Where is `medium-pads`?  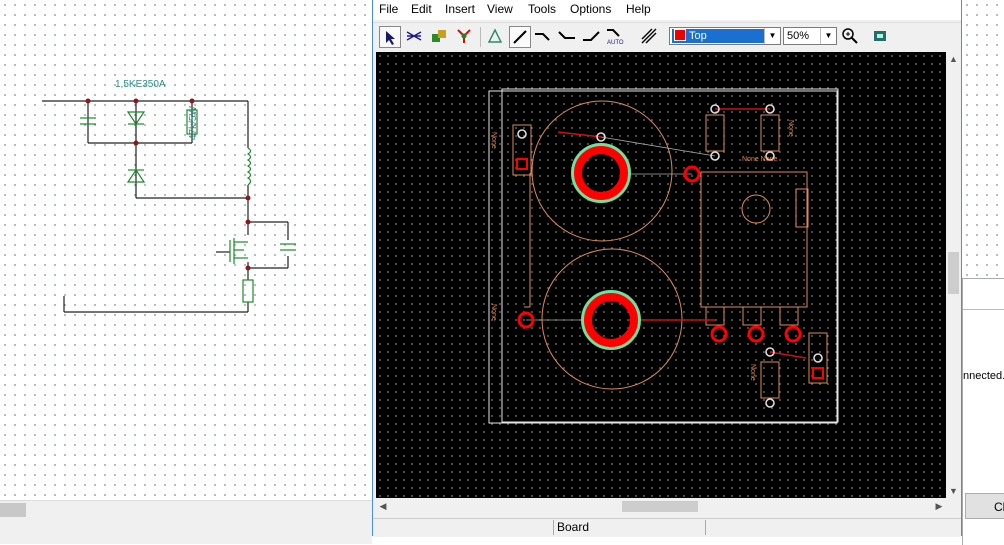 medium-pads is located at coordinates (659, 254).